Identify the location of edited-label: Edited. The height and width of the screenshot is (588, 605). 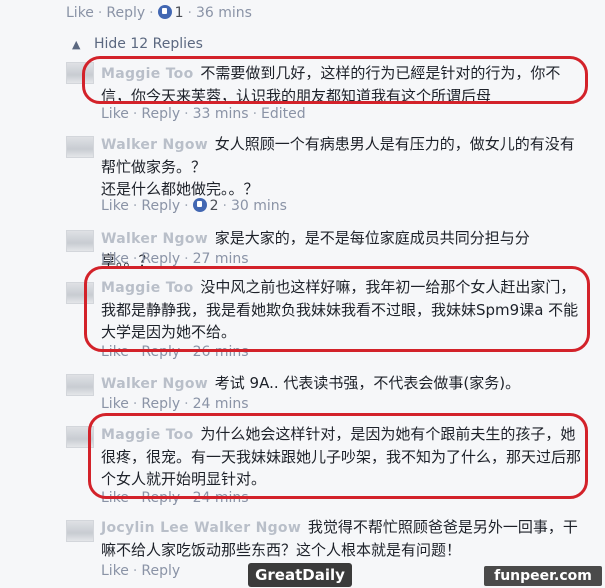
(283, 114).